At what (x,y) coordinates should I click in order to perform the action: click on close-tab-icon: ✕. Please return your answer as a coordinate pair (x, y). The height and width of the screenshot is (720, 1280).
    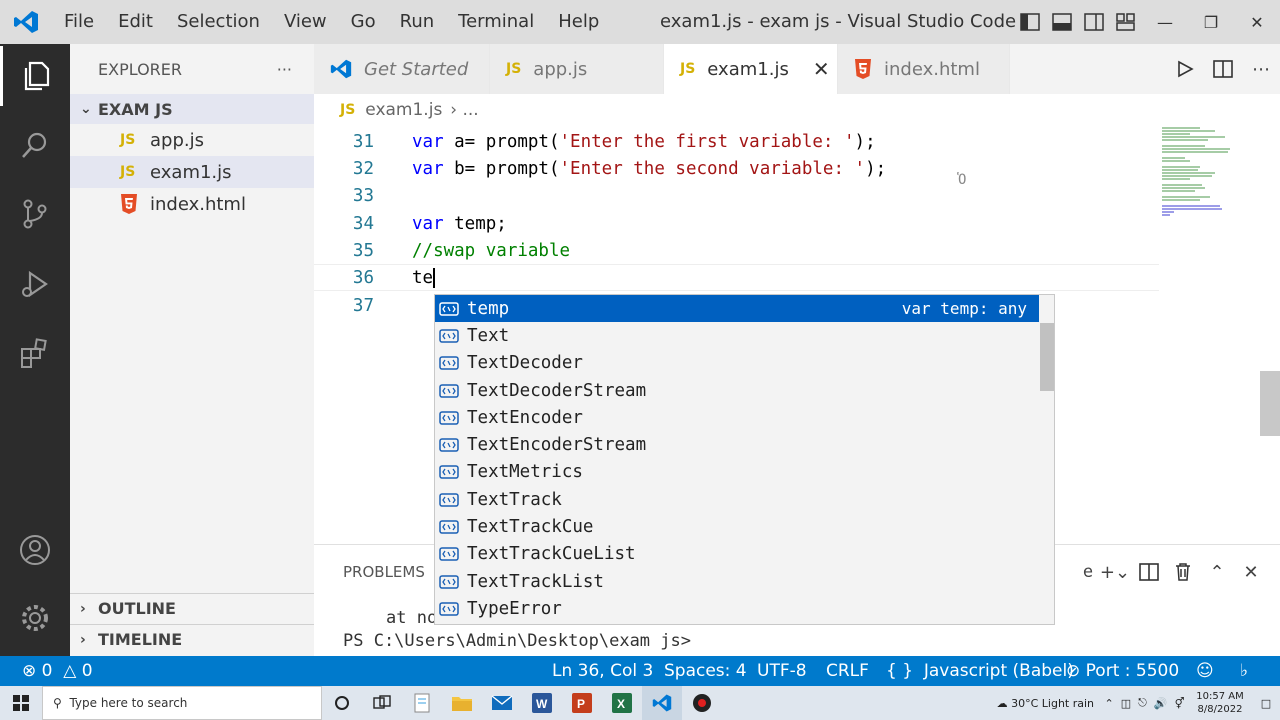
    Looking at the image, I should click on (821, 69).